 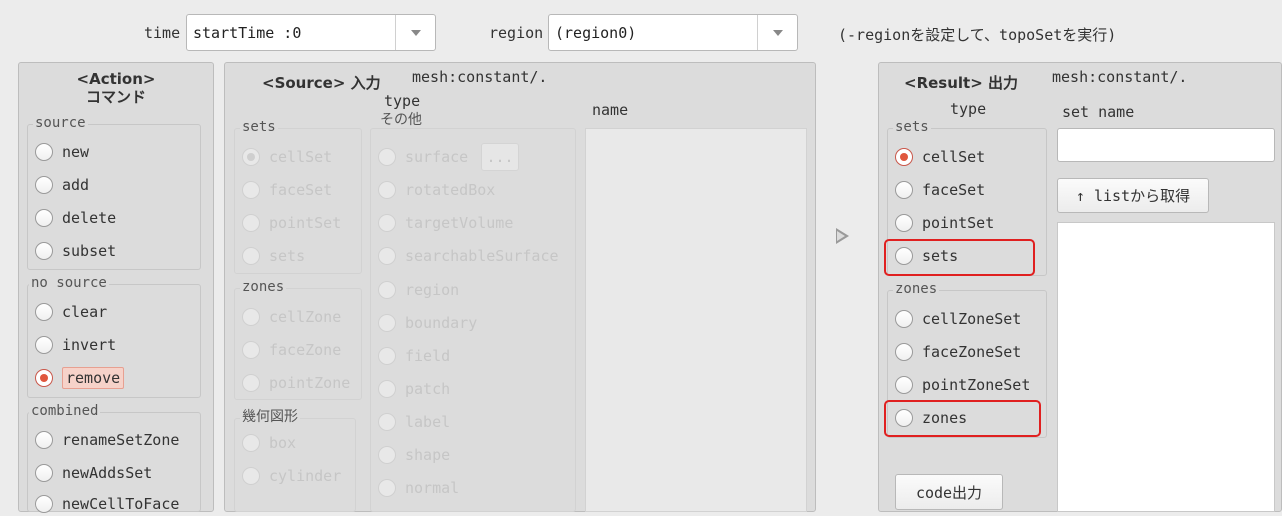 I want to click on source-radio-sets: sets, so click(x=273, y=256).